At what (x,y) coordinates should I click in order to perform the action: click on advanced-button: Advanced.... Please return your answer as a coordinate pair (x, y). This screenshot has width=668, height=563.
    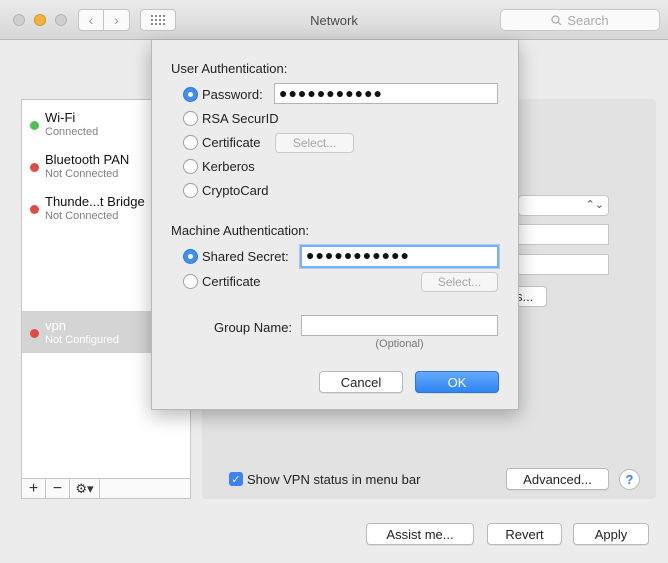
    Looking at the image, I should click on (557, 479).